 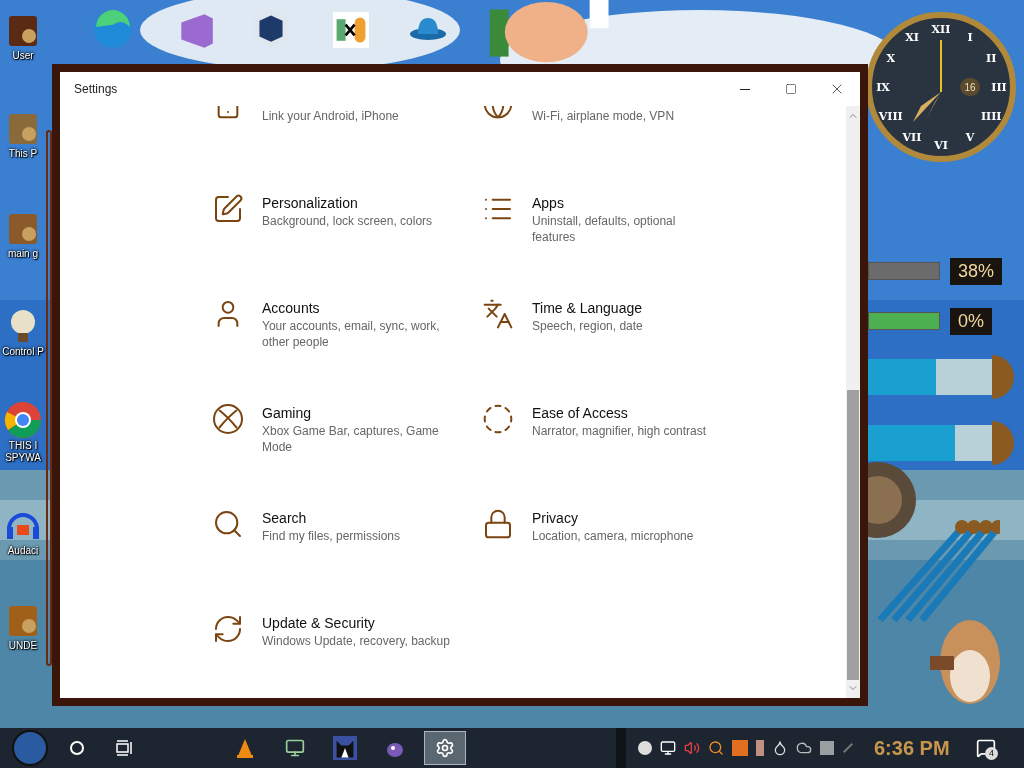 What do you see at coordinates (331, 116) in the screenshot?
I see `tile-description: Link your Android, iPhone` at bounding box center [331, 116].